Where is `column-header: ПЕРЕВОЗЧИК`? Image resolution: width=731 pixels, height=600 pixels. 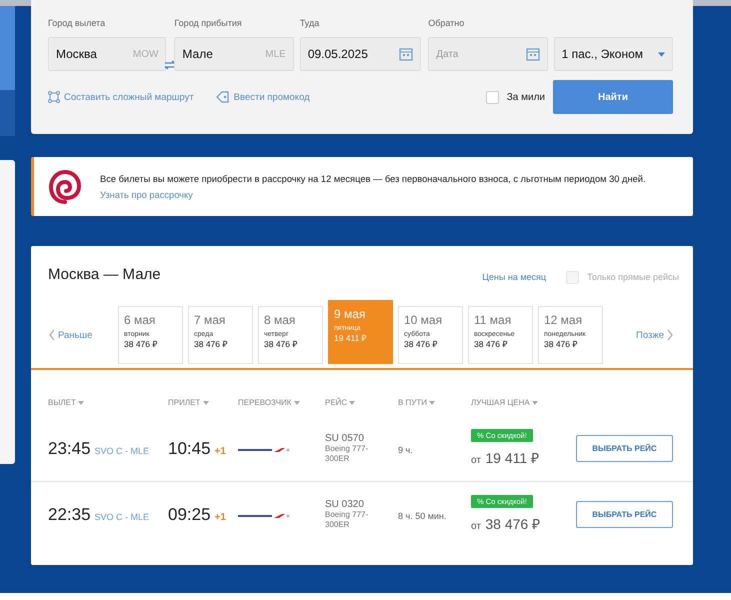 column-header: ПЕРЕВОЗЧИК is located at coordinates (281, 407).